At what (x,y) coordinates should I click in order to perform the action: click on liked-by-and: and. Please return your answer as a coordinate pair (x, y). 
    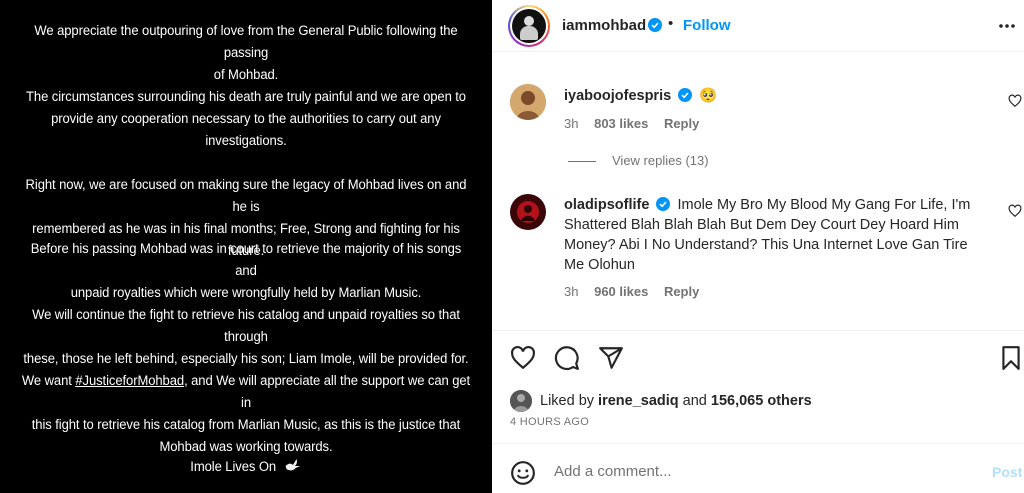
    Looking at the image, I should click on (694, 401).